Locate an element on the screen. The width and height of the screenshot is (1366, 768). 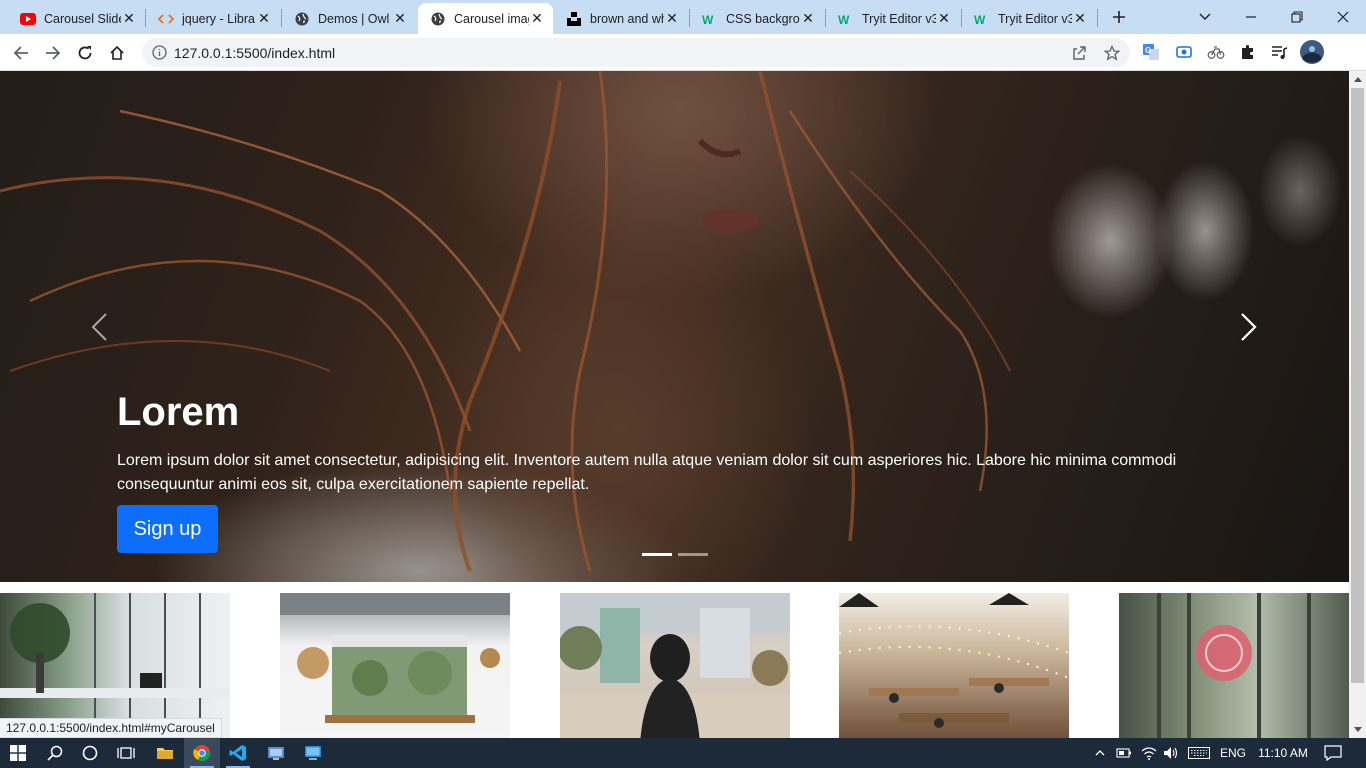
volume-icon is located at coordinates (1171, 753).